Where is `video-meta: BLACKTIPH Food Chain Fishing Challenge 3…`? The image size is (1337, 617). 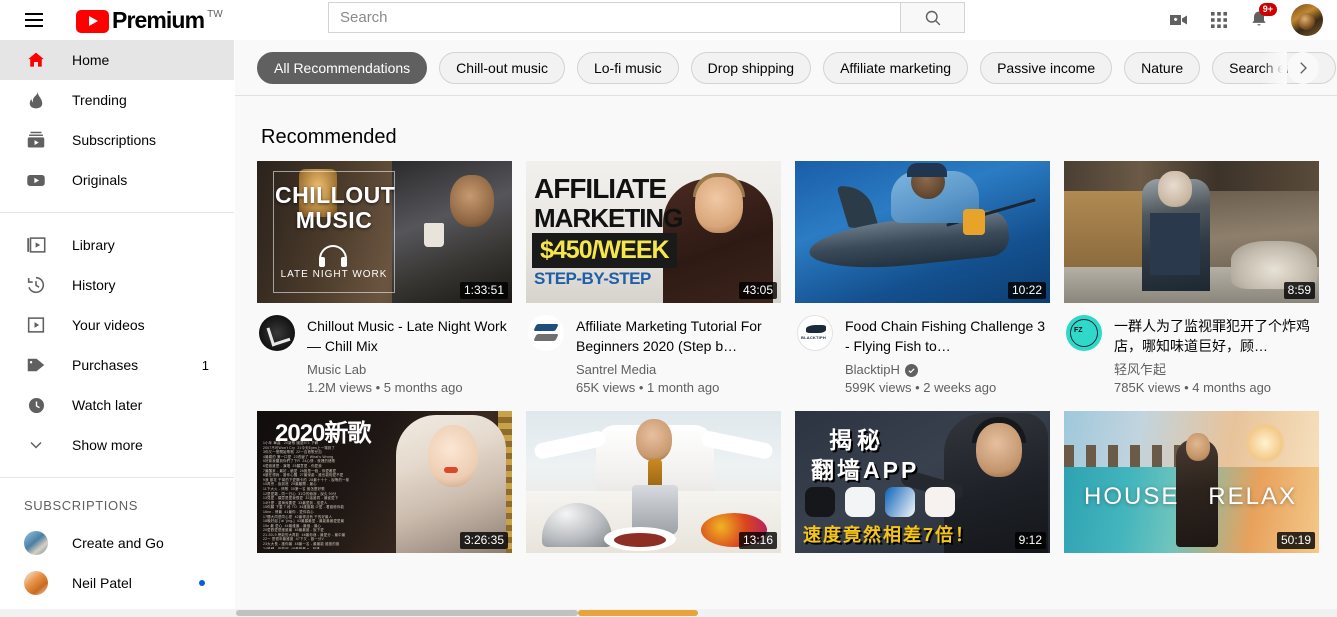
video-meta: BLACKTIPH Food Chain Fishing Challenge 3… is located at coordinates (922, 350).